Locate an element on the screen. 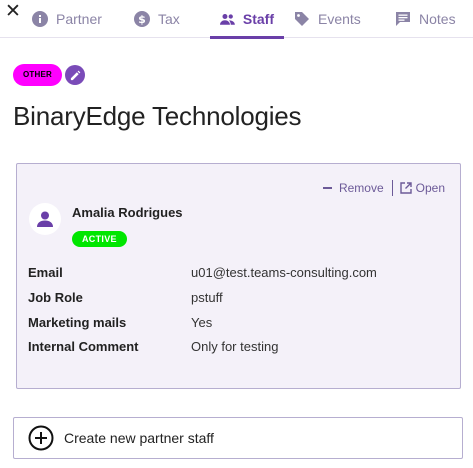  tab-events: Events is located at coordinates (334, 19).